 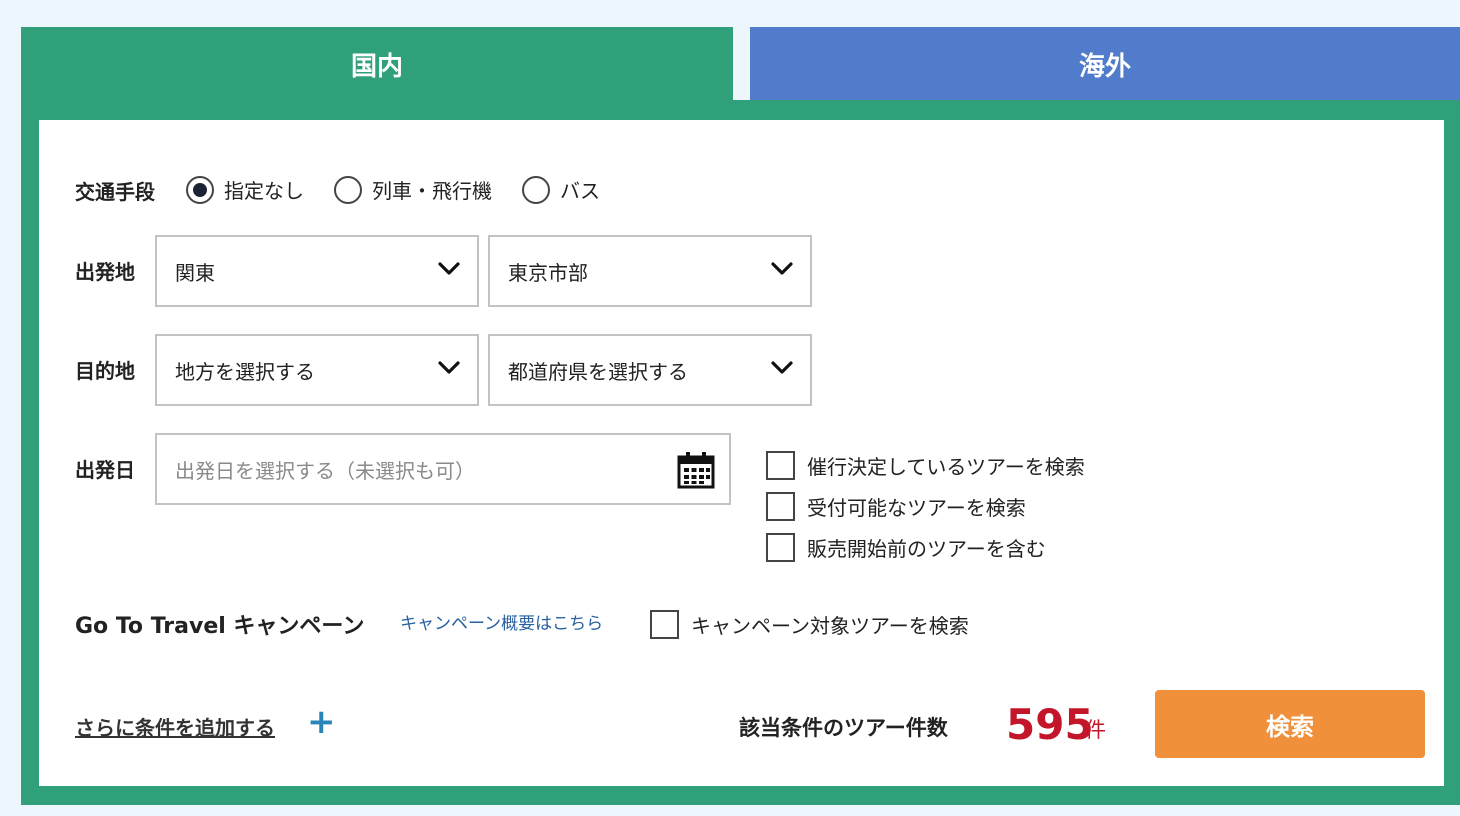 What do you see at coordinates (432, 191) in the screenshot?
I see `radio-train-plane-label: 列車・飛行機` at bounding box center [432, 191].